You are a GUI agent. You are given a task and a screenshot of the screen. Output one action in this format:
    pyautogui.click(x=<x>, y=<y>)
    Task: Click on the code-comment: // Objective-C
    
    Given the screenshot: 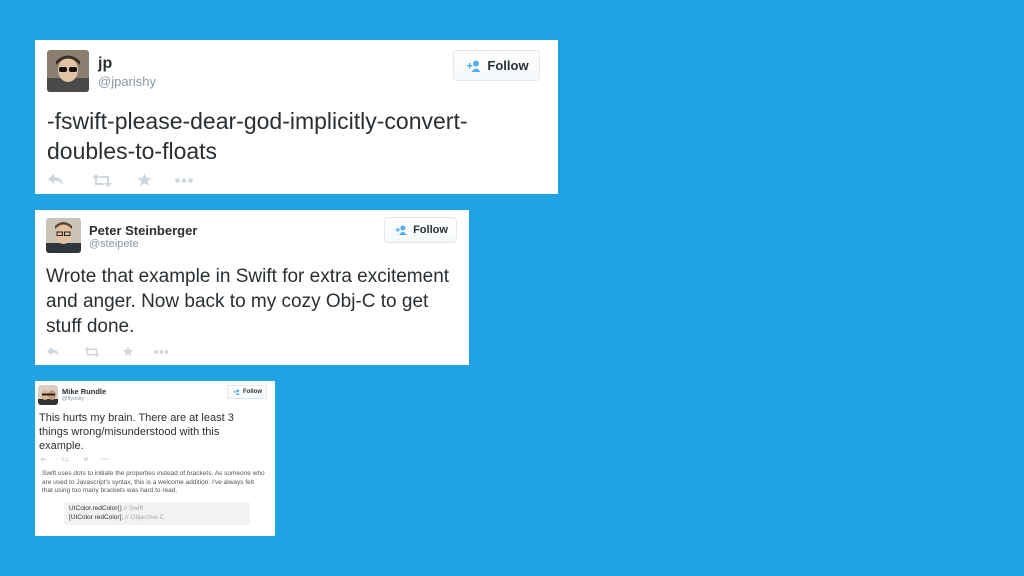 What is the action you would take?
    pyautogui.click(x=145, y=517)
    